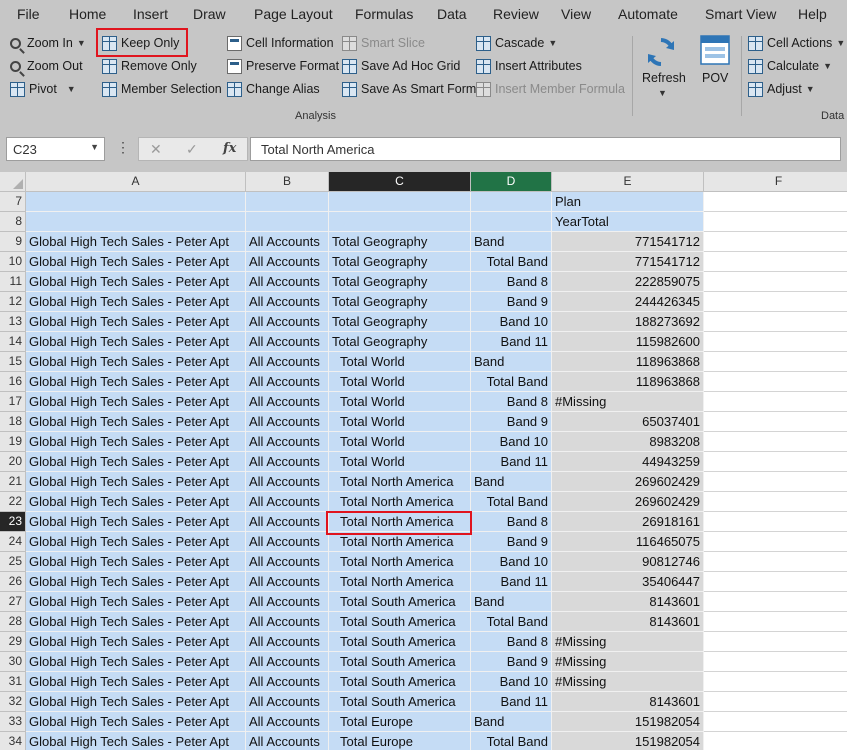  What do you see at coordinates (192, 149) in the screenshot?
I see `enter-icon: ✓` at bounding box center [192, 149].